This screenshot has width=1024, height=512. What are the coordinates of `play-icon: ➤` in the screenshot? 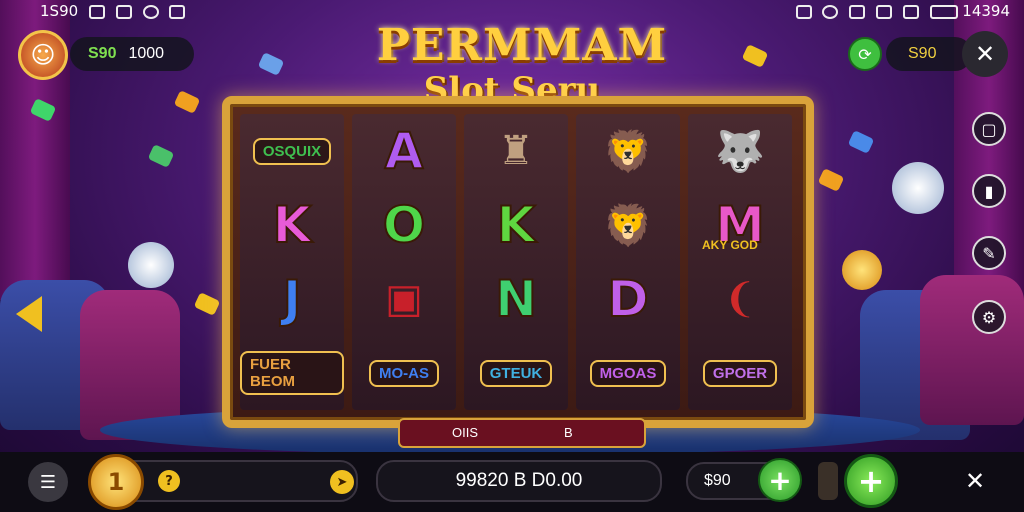 It's located at (342, 482).